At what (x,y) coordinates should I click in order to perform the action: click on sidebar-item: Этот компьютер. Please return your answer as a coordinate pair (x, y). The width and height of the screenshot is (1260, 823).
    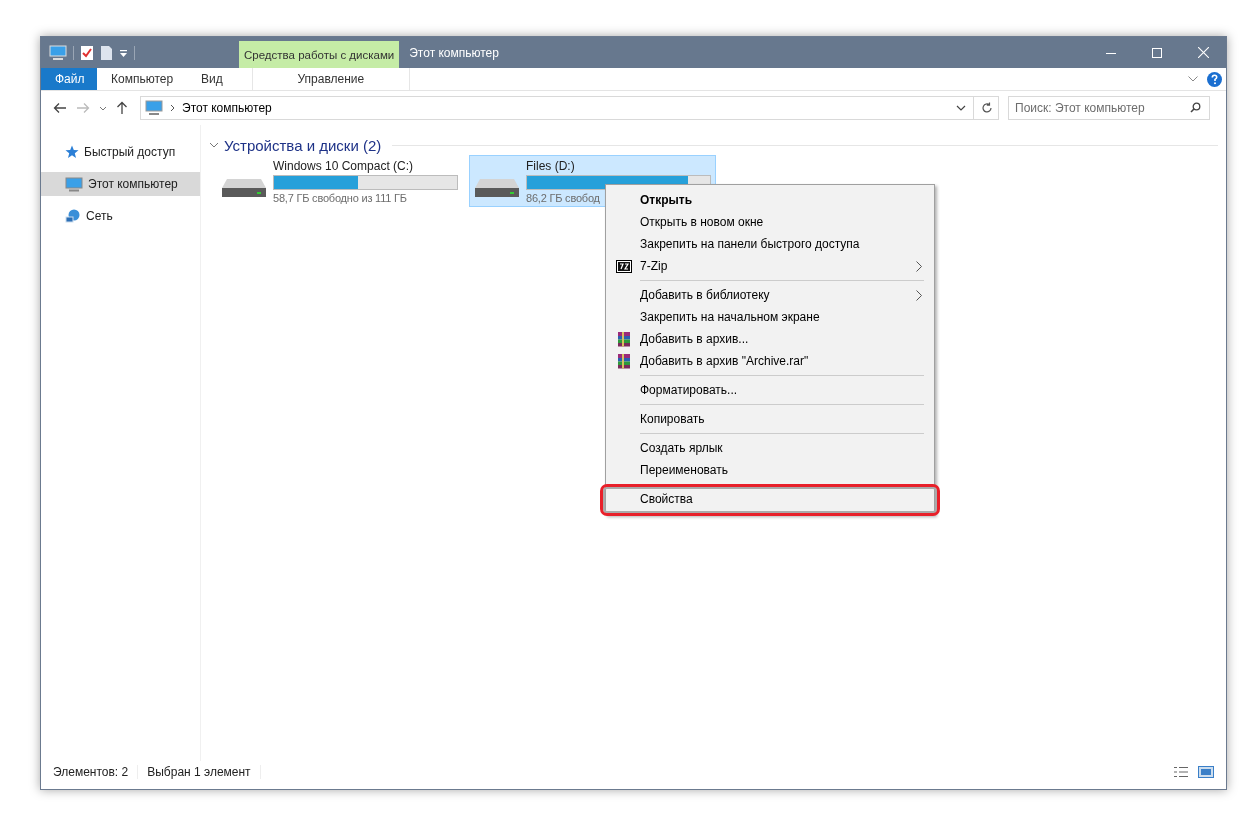
    Looking at the image, I should click on (120, 184).